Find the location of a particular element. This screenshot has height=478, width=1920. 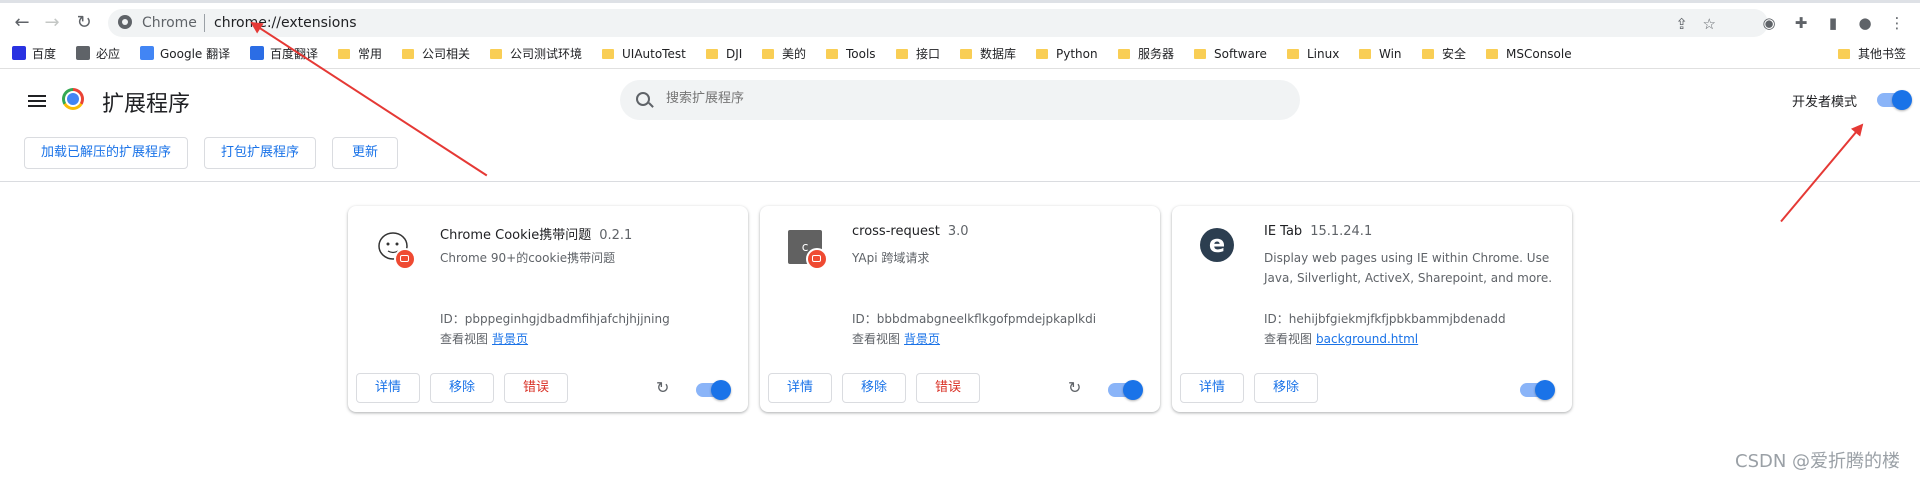

extension-name-row: Chrome Cookie携带问题 0.2.1 is located at coordinates (536, 233).